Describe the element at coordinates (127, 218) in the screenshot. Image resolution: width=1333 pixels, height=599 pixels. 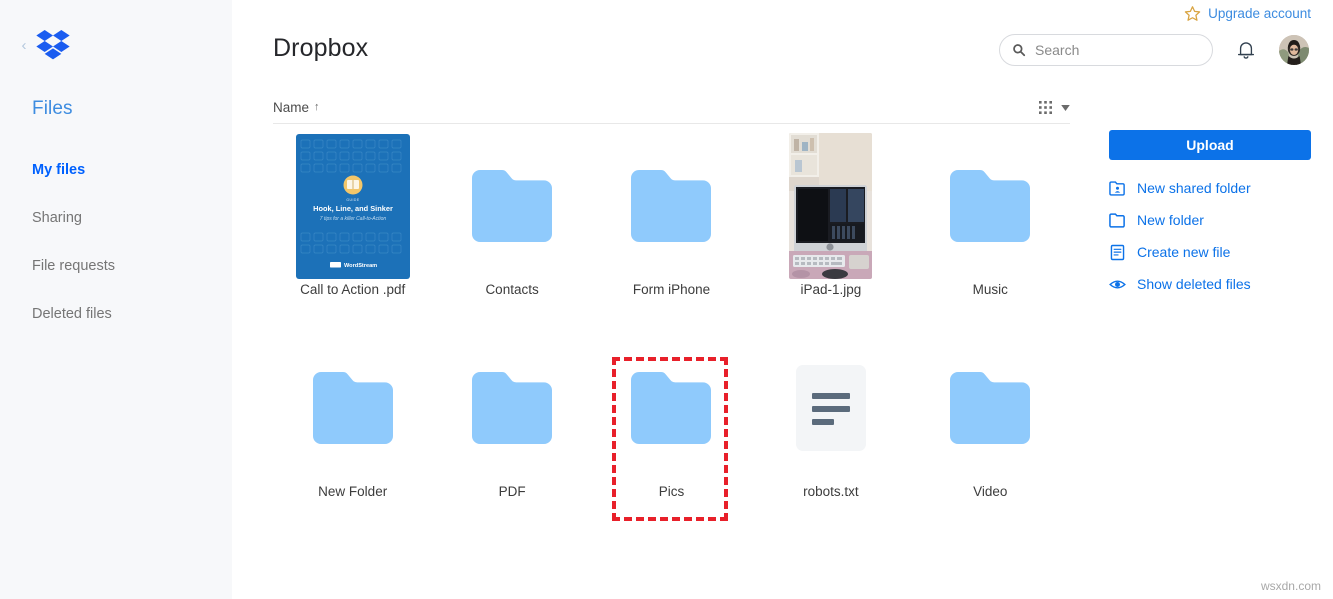
I see `sidebar-item-sharing: Sharing` at that location.